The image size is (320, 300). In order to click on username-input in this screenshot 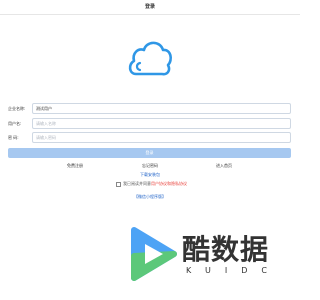, I will do `click(161, 123)`.